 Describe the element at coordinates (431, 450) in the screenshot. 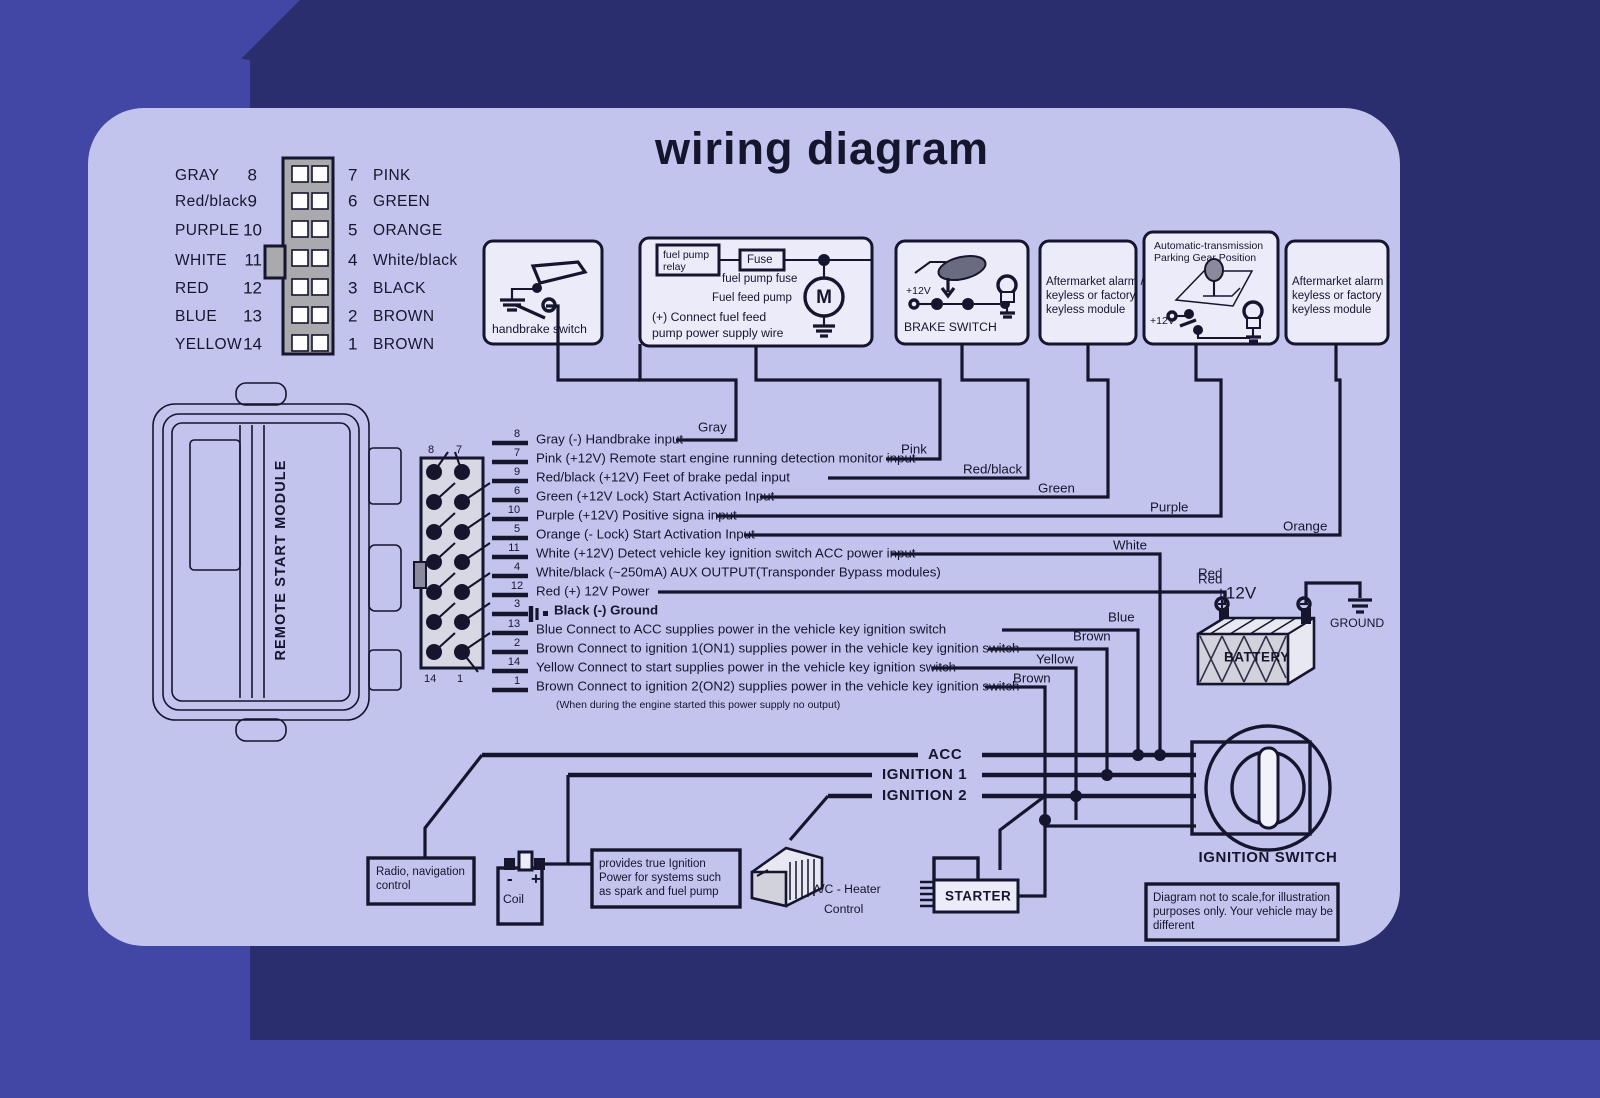

I see `module-pin-8-label: 8` at that location.